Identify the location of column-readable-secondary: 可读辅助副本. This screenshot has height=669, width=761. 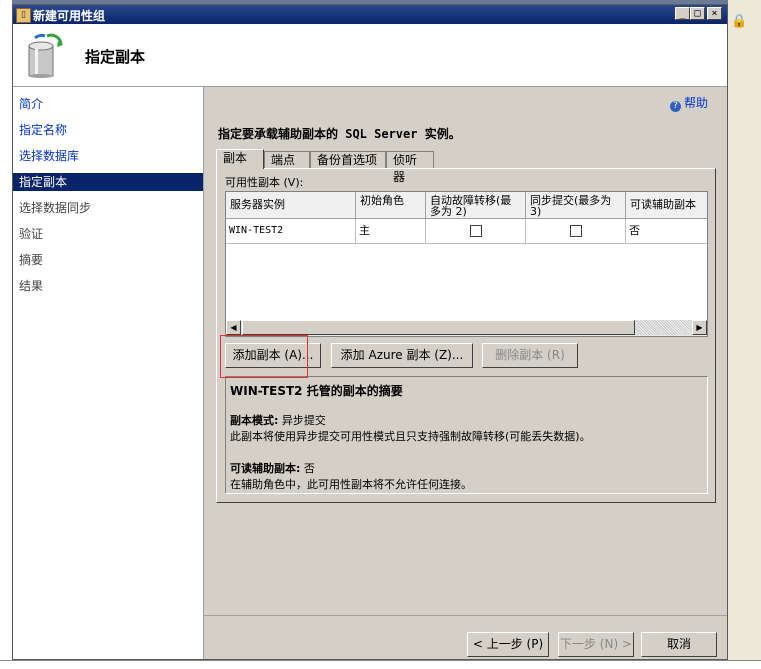
(666, 205).